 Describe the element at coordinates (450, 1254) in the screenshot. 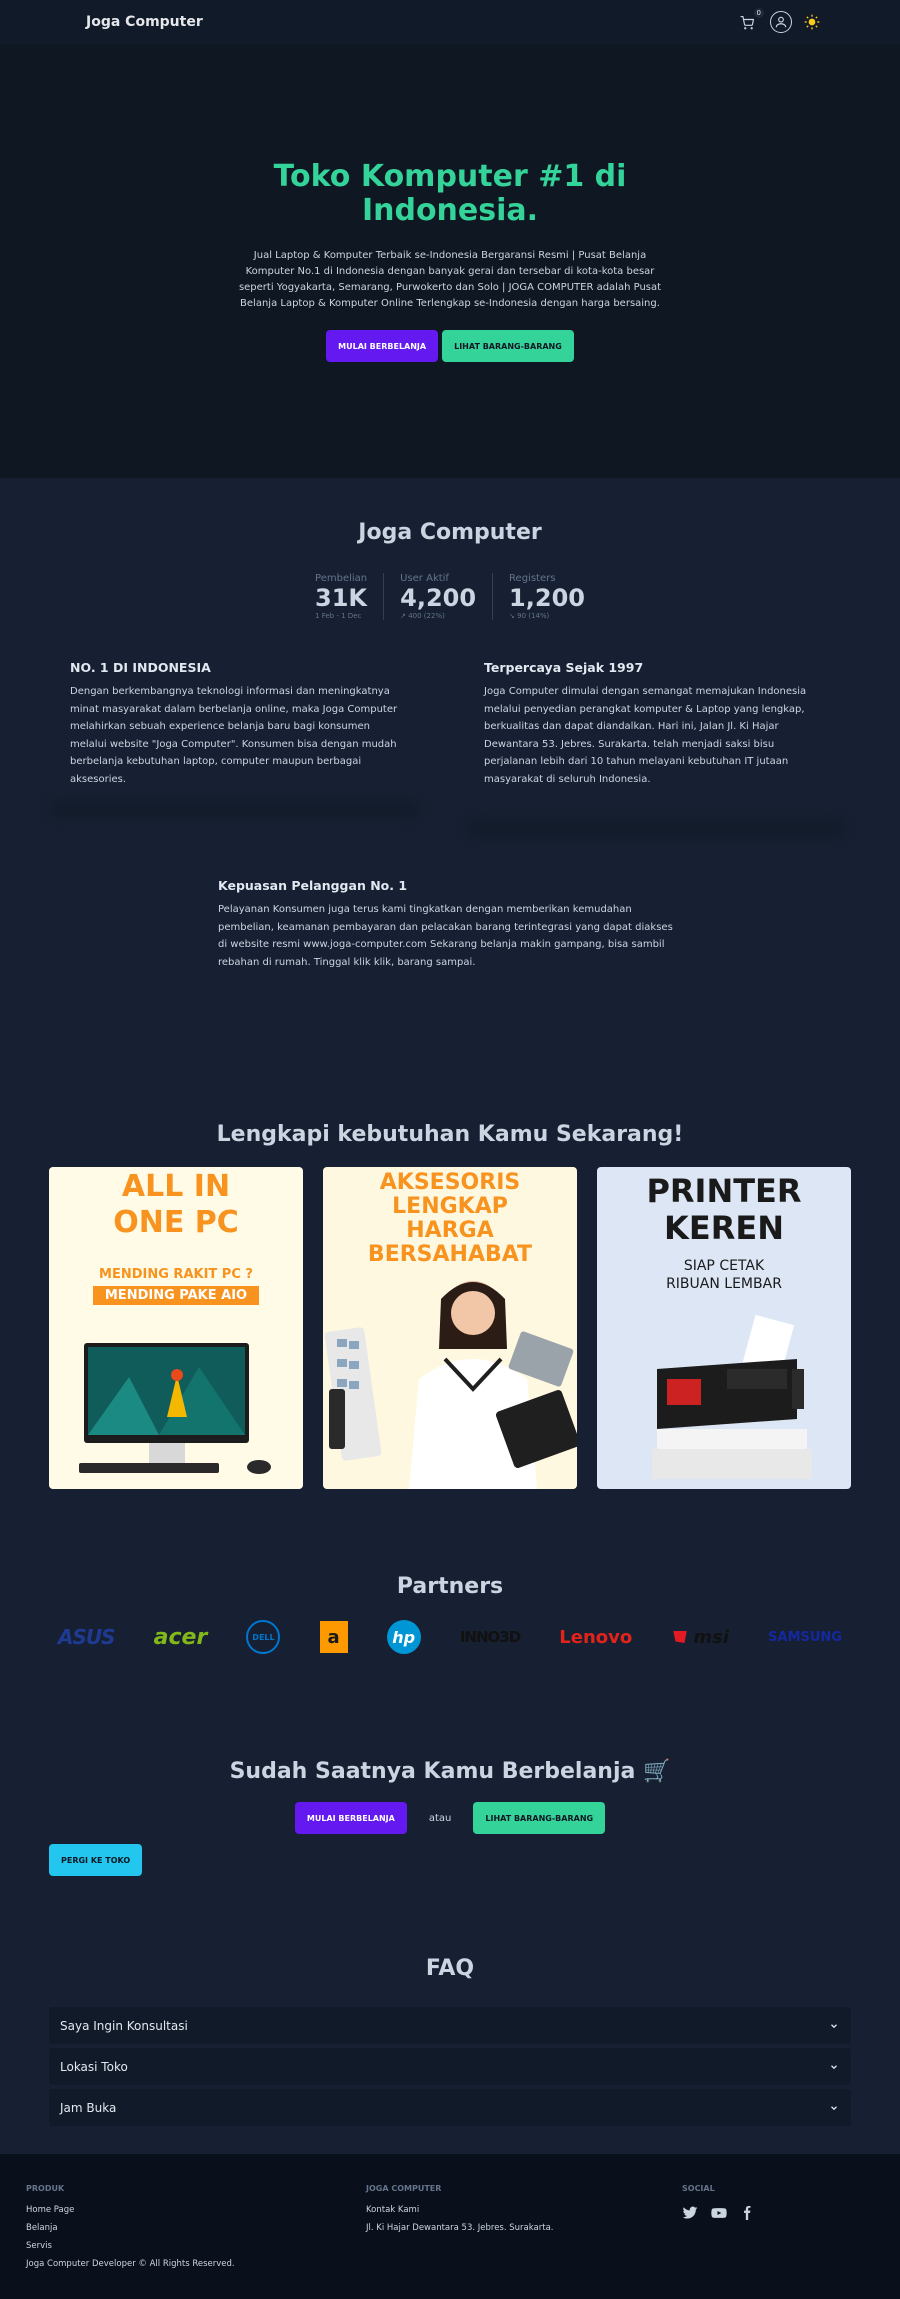

I see `card-headline: BERSAHABAT` at that location.